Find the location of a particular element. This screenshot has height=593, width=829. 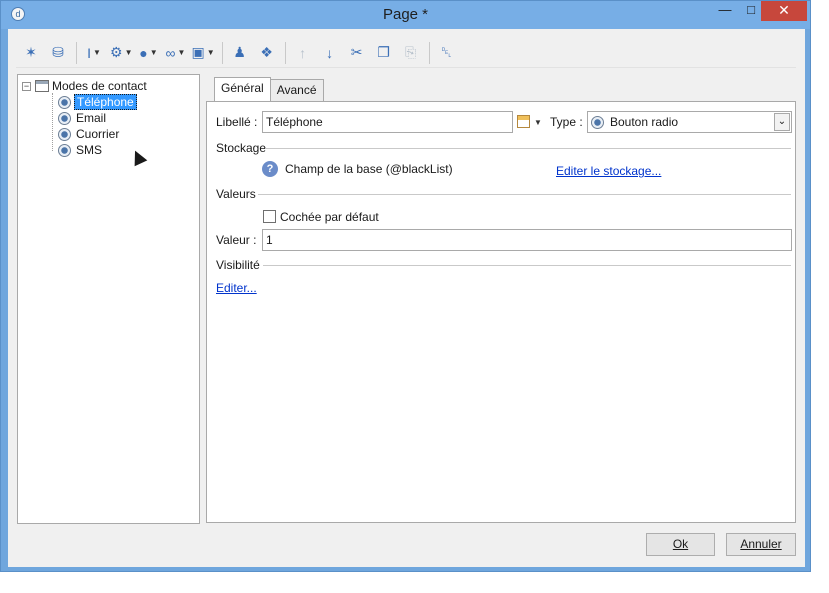

window-title: Page * is located at coordinates (405, 14).